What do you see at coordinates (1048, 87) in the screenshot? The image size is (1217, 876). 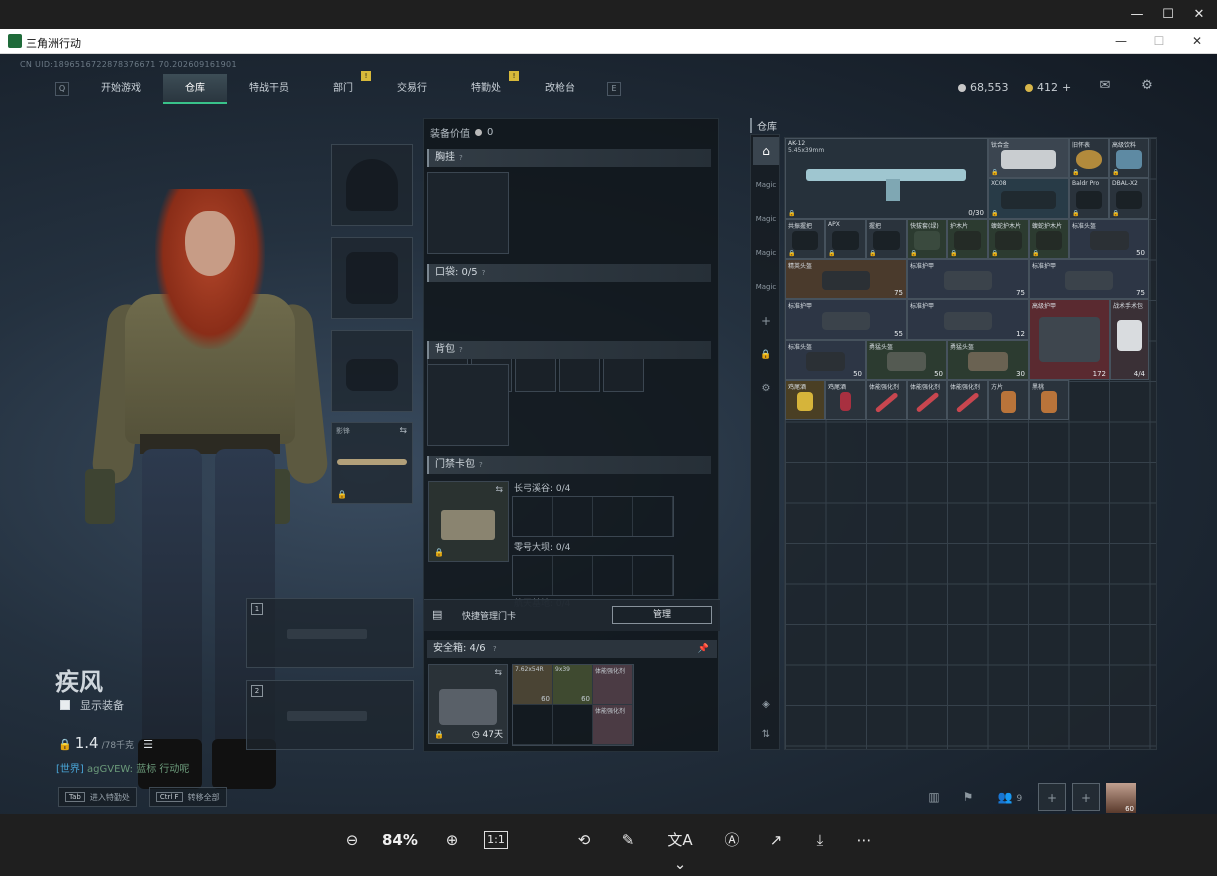 I see `gold-currency: 412 +` at bounding box center [1048, 87].